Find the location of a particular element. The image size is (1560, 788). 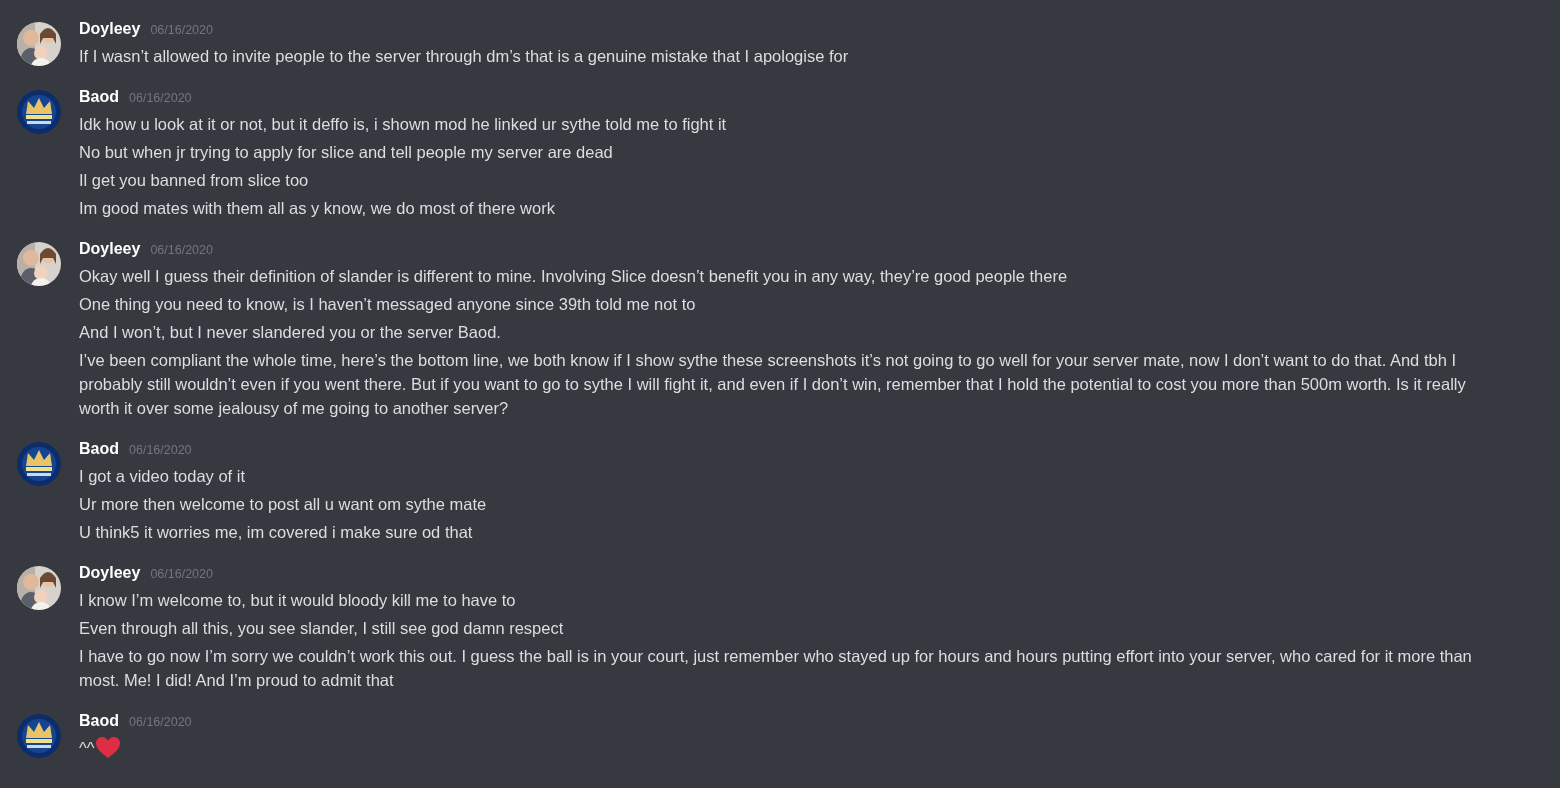

message-text: No but when jr trying to apply for slice and tell people my server are dead is located at coordinates (346, 152).